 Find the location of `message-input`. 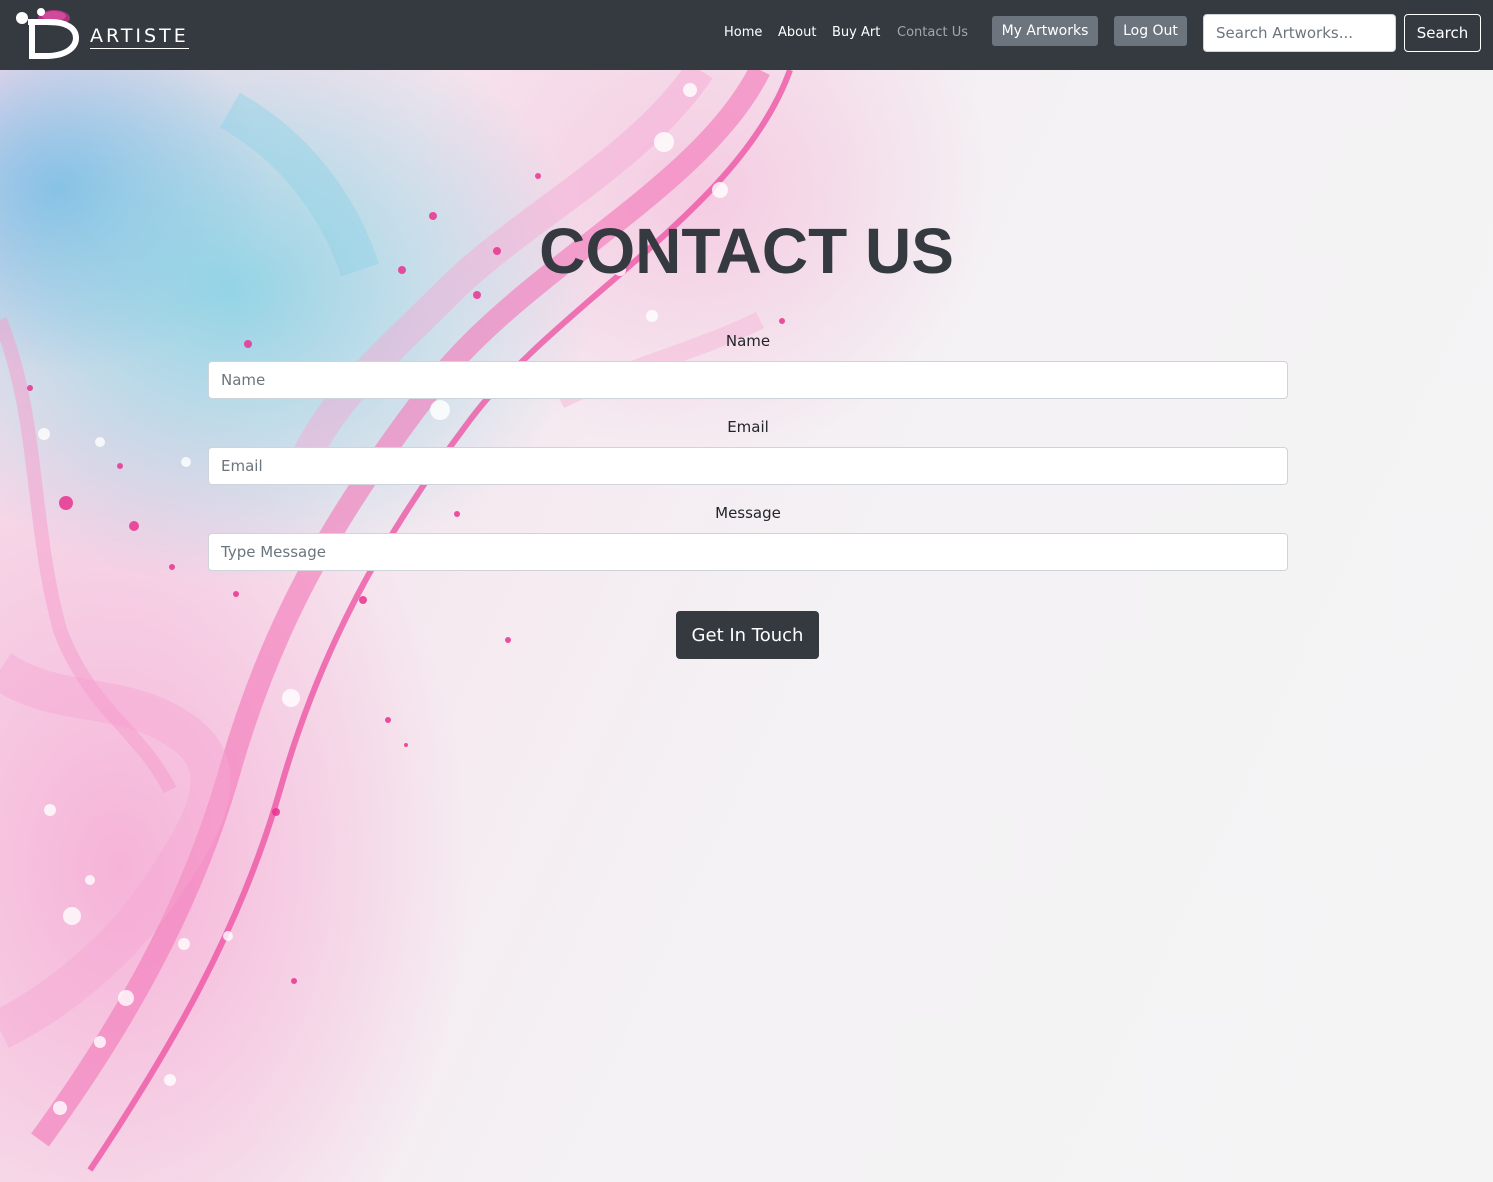

message-input is located at coordinates (748, 552).